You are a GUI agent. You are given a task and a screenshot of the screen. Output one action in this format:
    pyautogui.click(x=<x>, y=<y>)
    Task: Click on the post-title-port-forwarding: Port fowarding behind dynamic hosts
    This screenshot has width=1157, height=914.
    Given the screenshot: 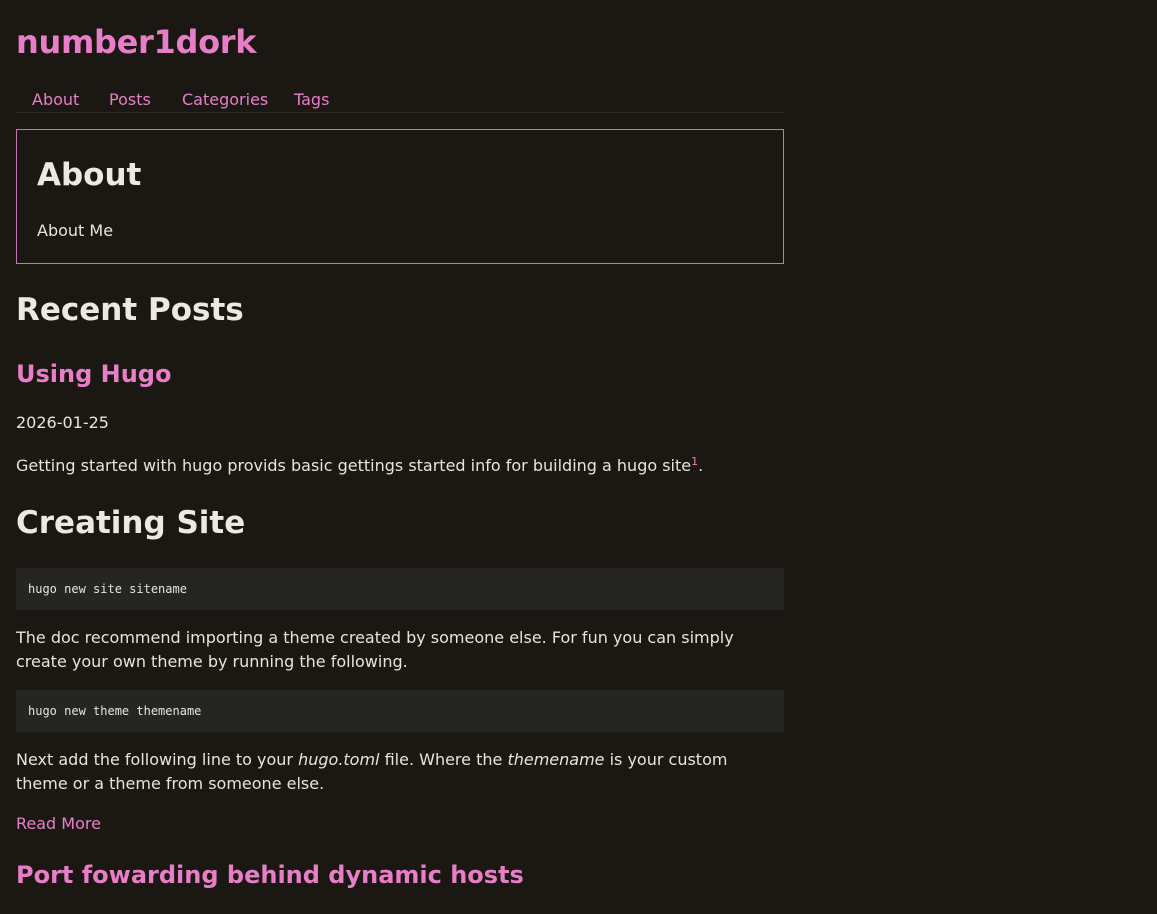 What is the action you would take?
    pyautogui.click(x=270, y=875)
    